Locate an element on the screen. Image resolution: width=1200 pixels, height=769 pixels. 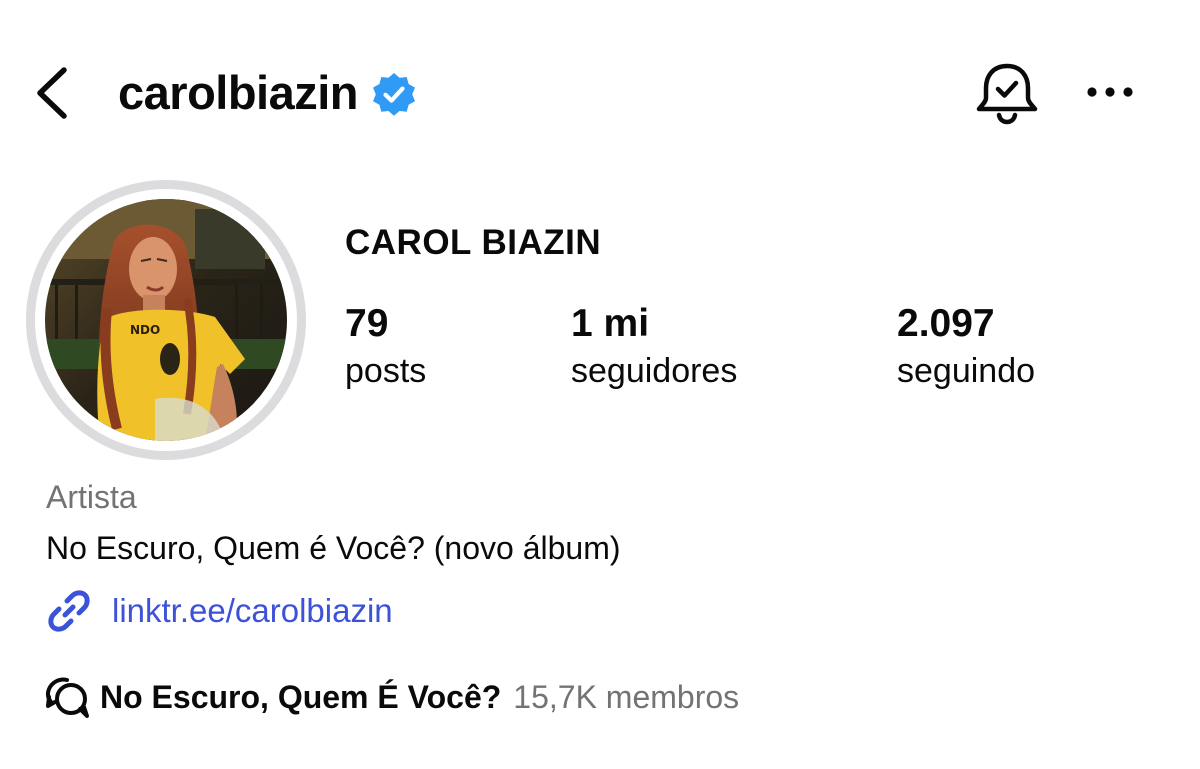
username: carolbiazin is located at coordinates (238, 92).